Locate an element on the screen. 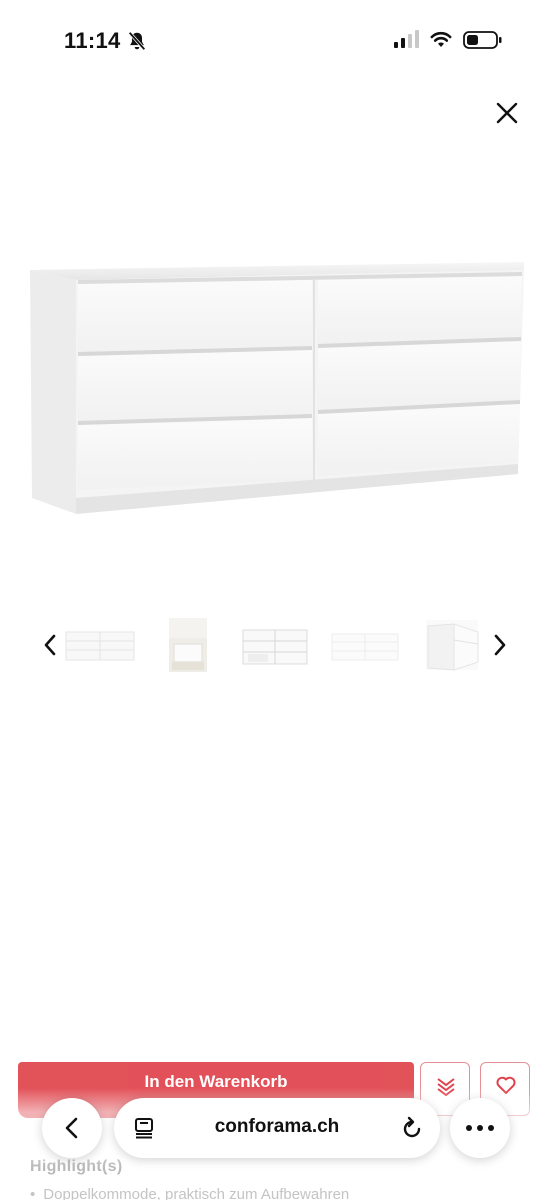 This screenshot has width=553, height=1200. more-dots-icon is located at coordinates (480, 1128).